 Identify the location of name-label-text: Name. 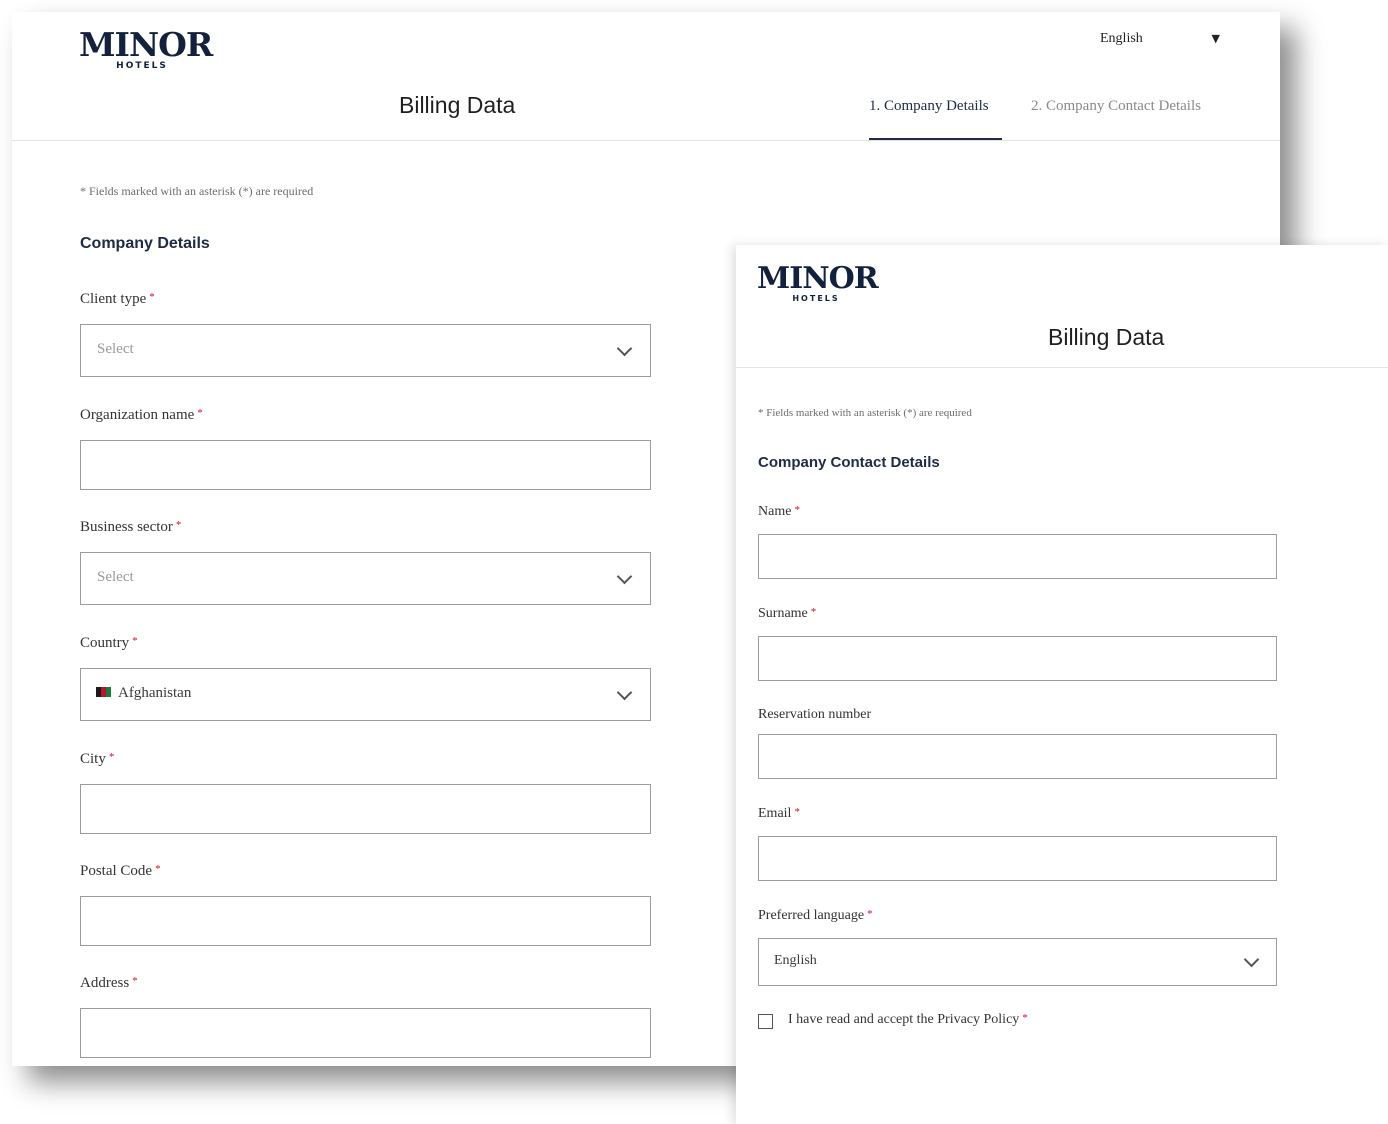
(775, 511).